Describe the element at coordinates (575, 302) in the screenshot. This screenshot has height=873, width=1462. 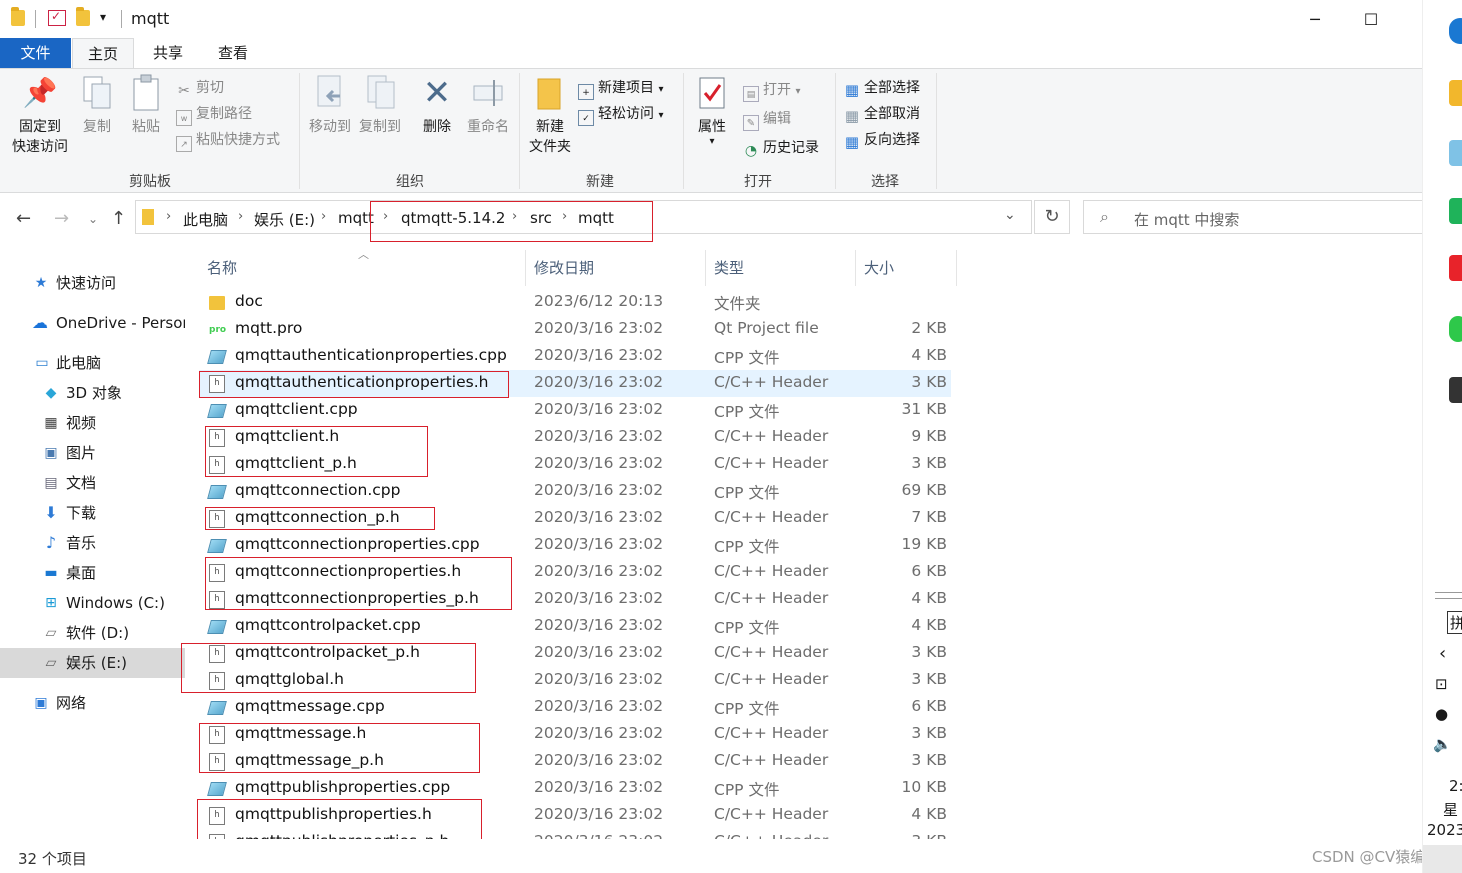
I see `file-row: doc 2023/6/12 20:13 文件夹` at that location.